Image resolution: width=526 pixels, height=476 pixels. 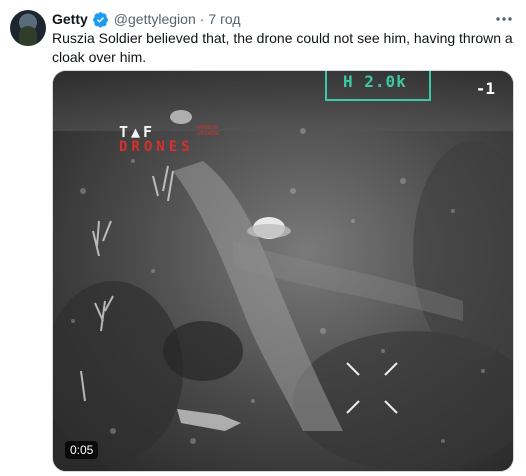 I want to click on author-handle: @gettylegion, so click(x=155, y=19).